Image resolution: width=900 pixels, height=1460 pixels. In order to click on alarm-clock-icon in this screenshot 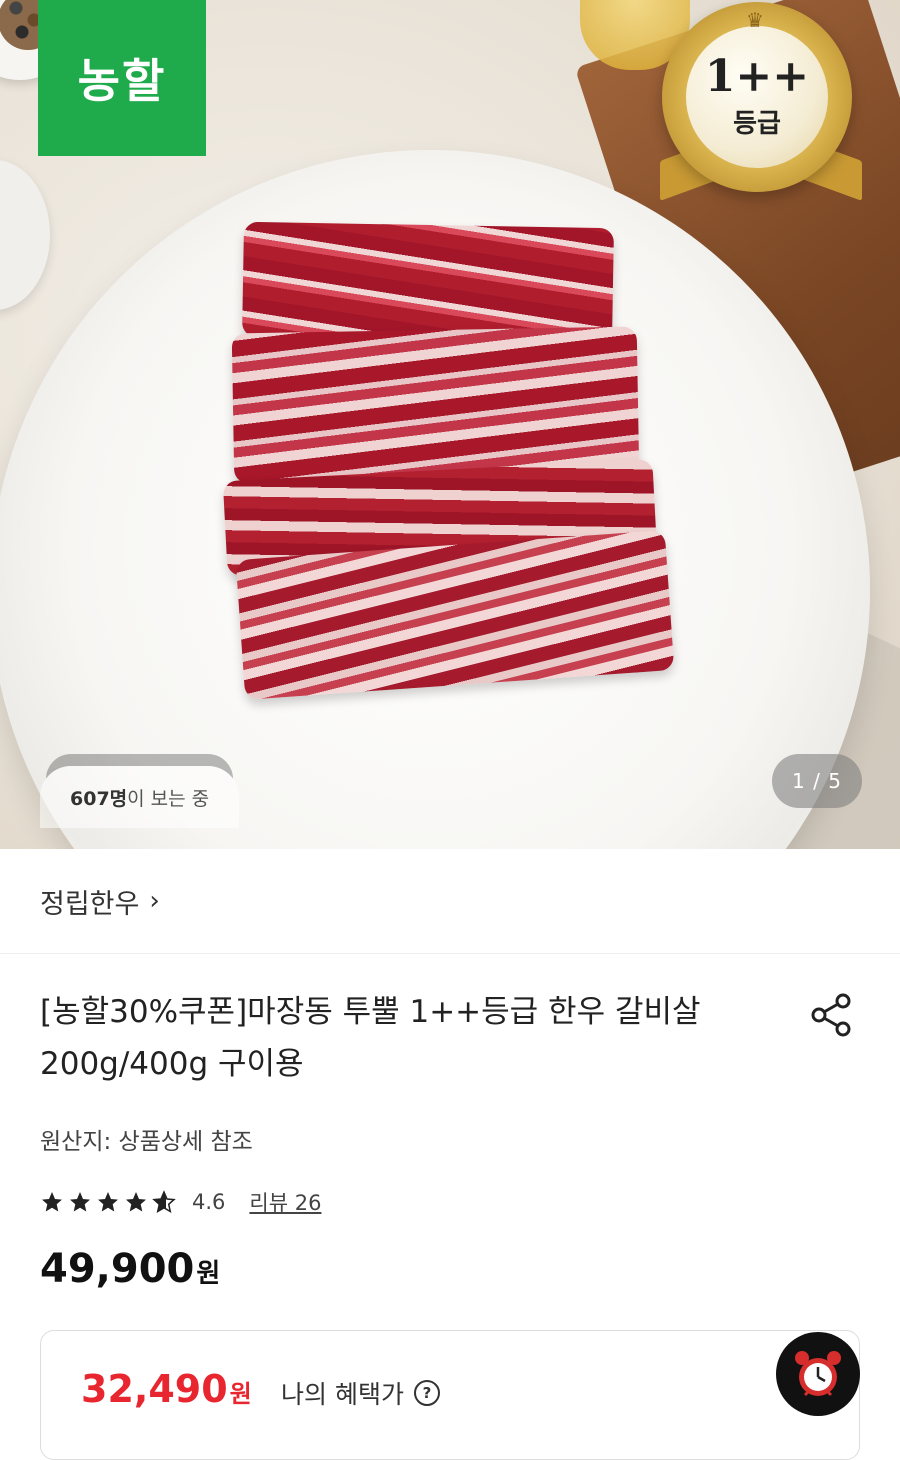, I will do `click(818, 1374)`.